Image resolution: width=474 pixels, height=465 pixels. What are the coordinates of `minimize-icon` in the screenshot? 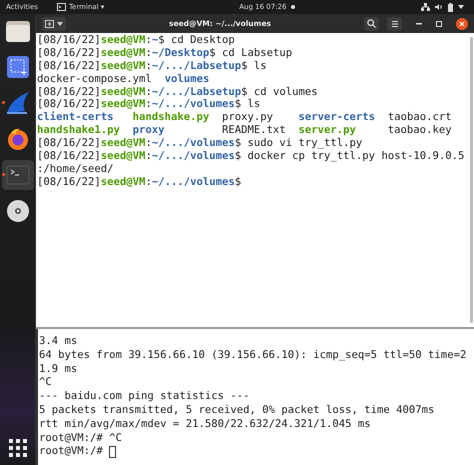 It's located at (419, 23).